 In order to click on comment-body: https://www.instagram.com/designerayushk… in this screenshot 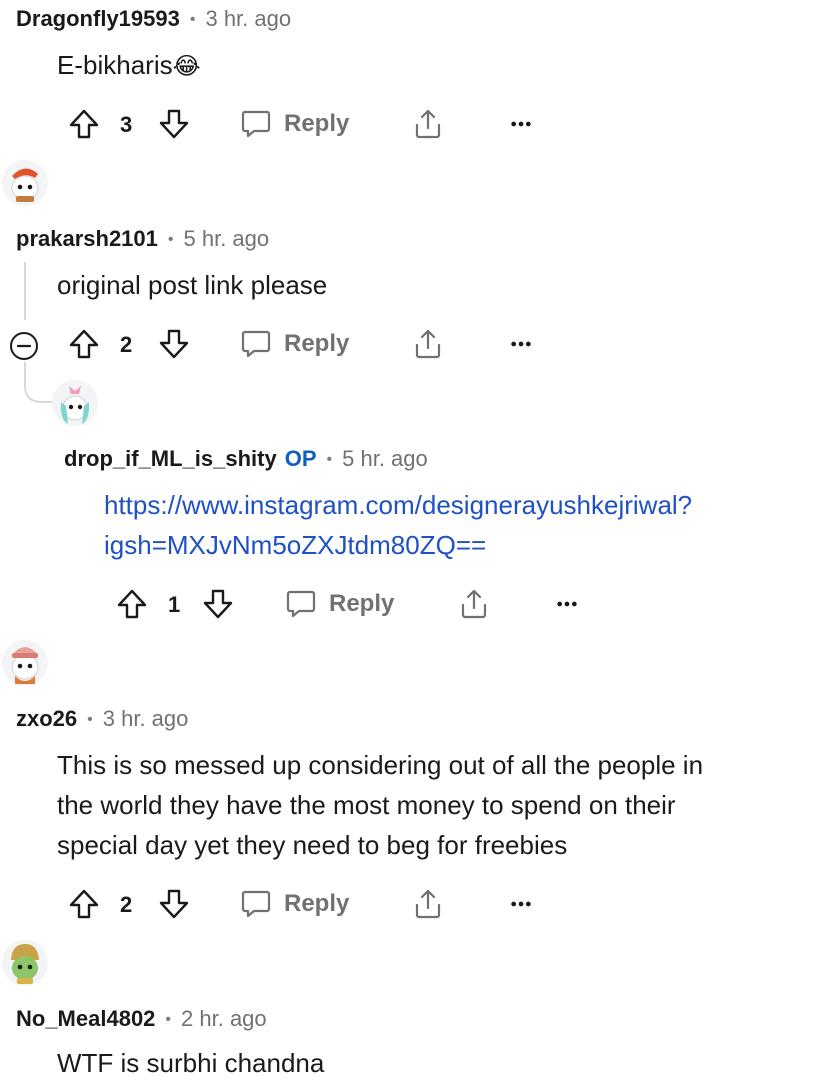, I will do `click(398, 525)`.